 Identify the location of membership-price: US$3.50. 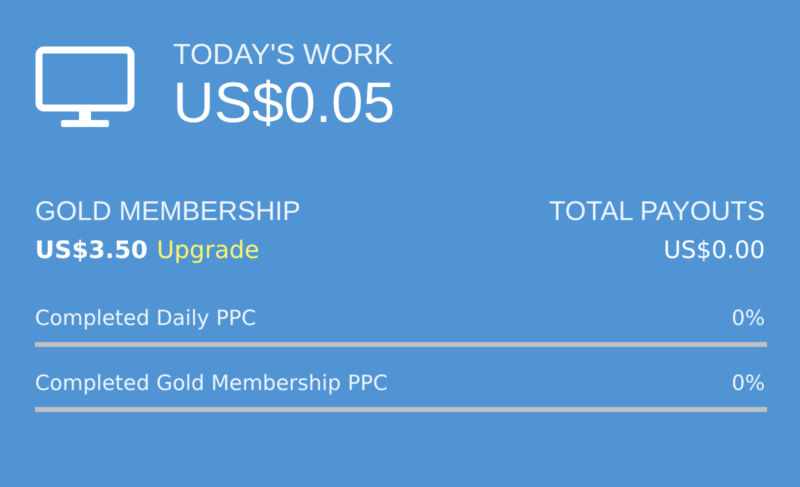
(91, 250).